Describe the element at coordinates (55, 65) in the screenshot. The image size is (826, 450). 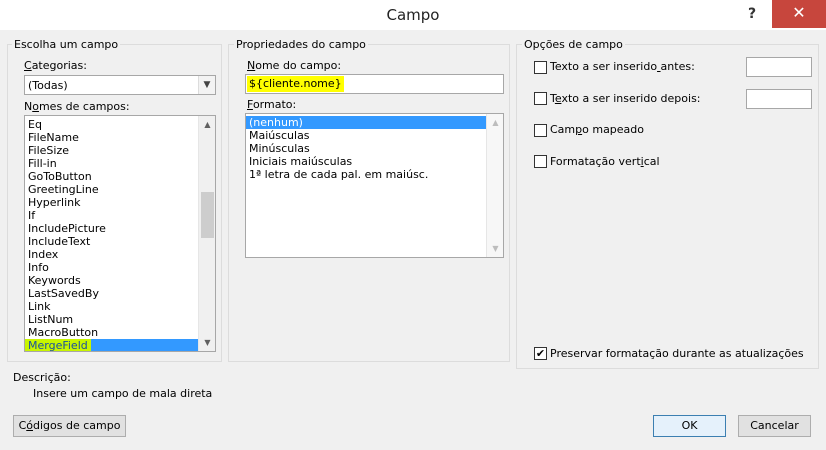
I see `categories-label: Categorias:` at that location.